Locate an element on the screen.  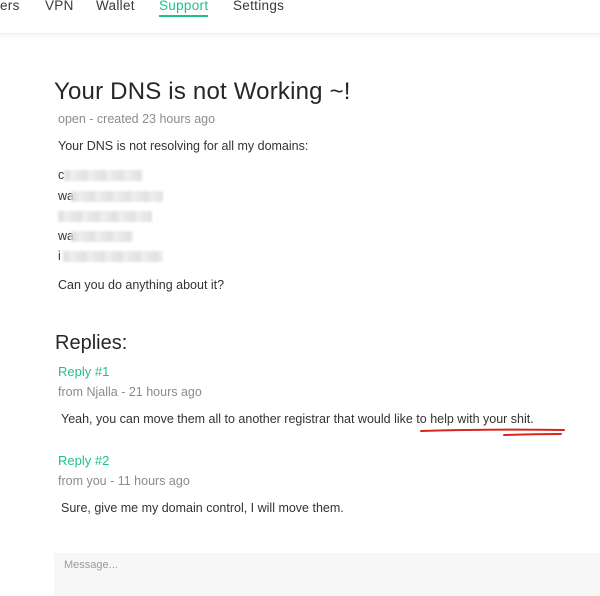
domain-visible-prefix: i is located at coordinates (59, 256).